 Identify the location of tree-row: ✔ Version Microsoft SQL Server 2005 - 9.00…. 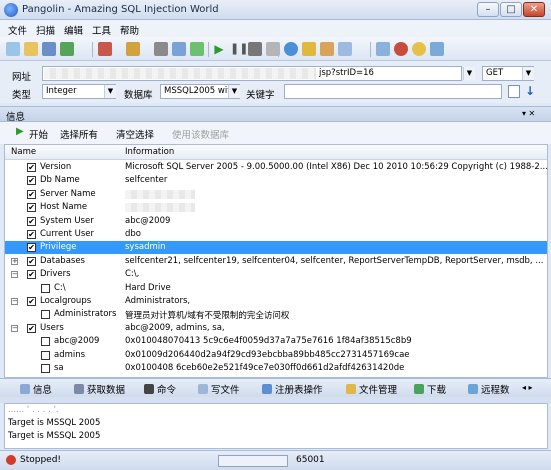
(276, 167).